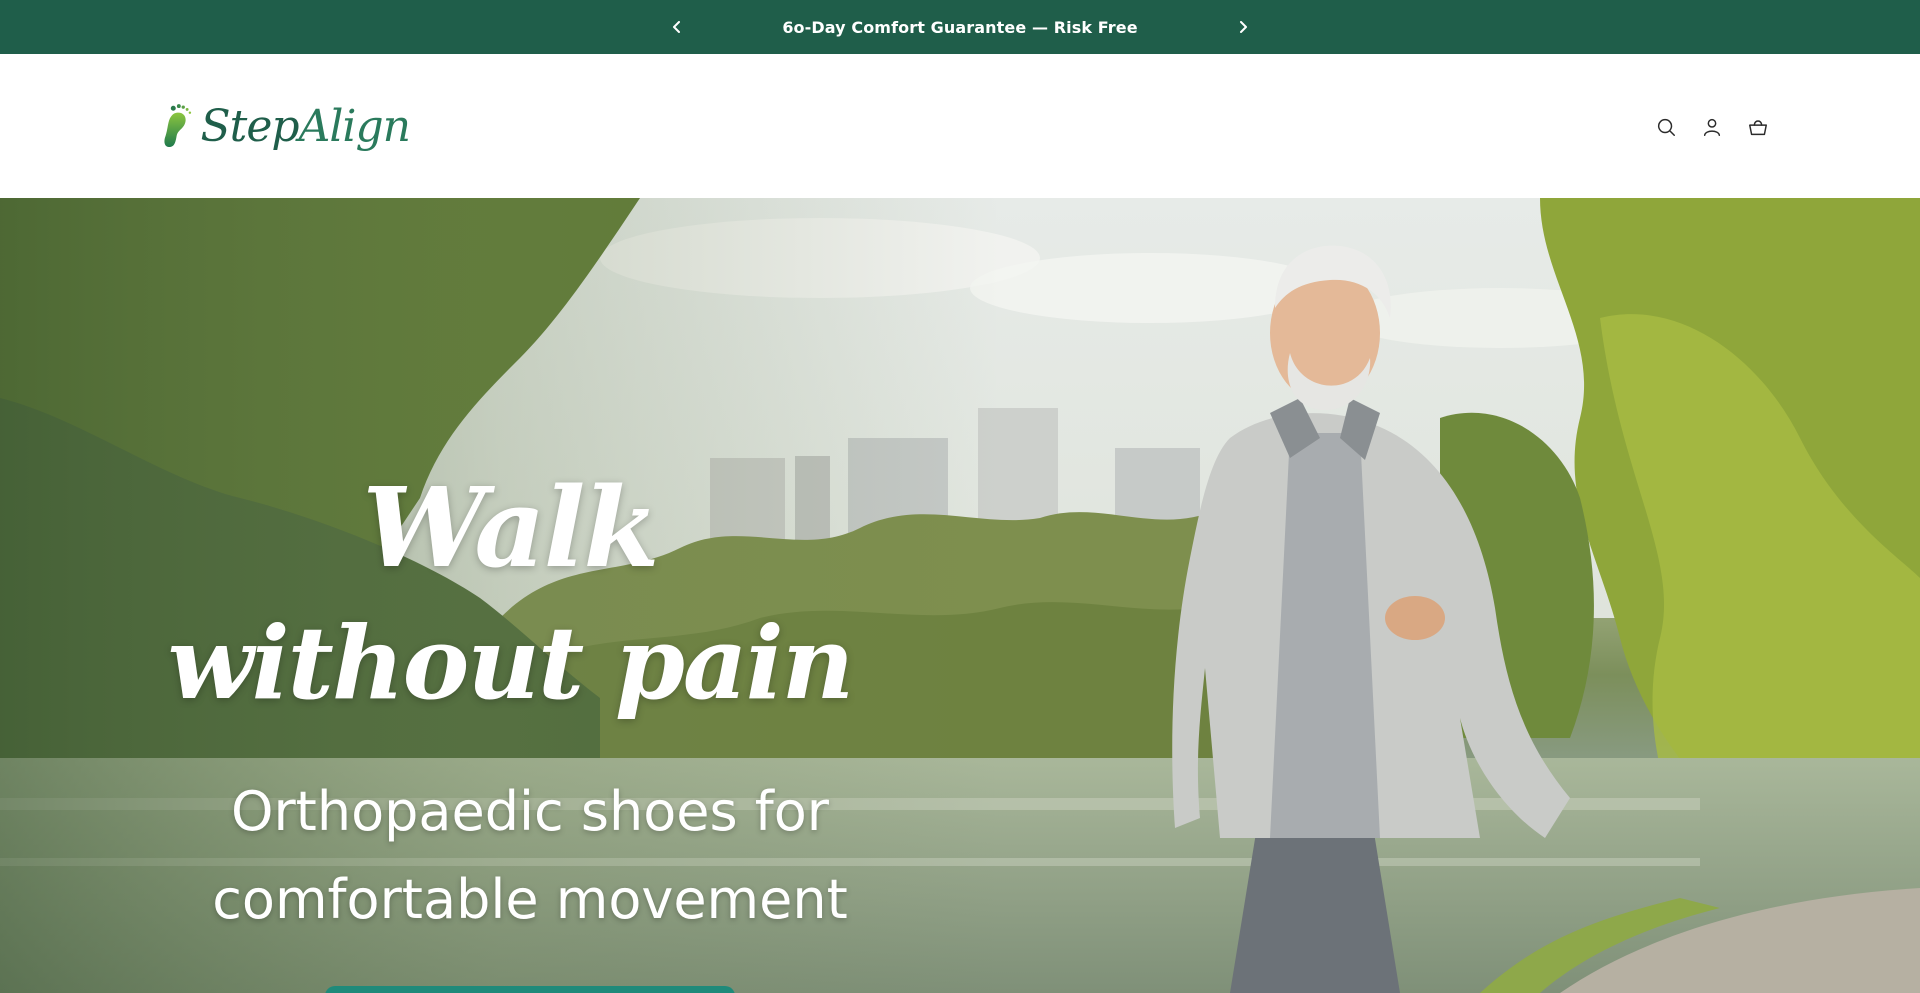 The height and width of the screenshot is (993, 1920). Describe the element at coordinates (1758, 127) in the screenshot. I see `cart-icon` at that location.